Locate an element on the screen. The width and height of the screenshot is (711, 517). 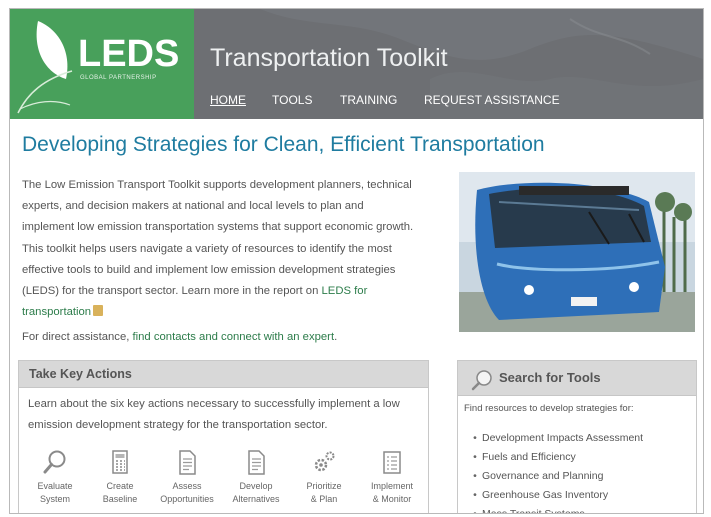
action-develop-alternatives: Develop Alternatives is located at coordinates (256, 477).